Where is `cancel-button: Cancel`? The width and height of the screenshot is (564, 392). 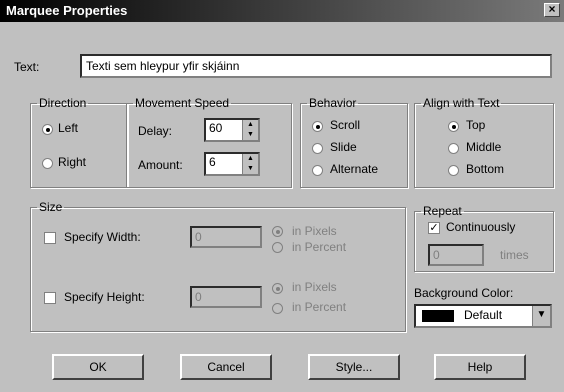 cancel-button: Cancel is located at coordinates (226, 367).